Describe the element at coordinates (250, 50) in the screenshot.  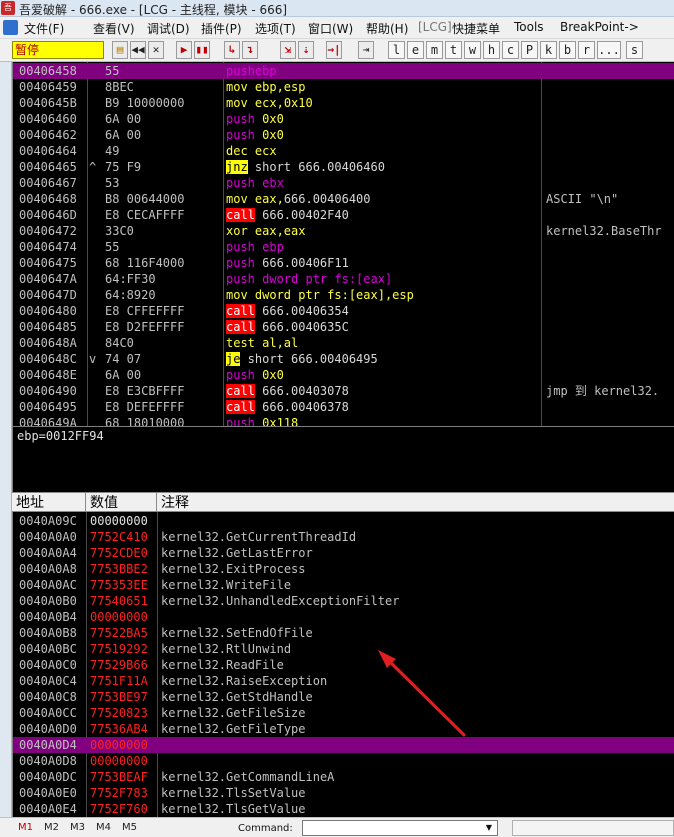
I see `step-over-icon: ↴` at that location.